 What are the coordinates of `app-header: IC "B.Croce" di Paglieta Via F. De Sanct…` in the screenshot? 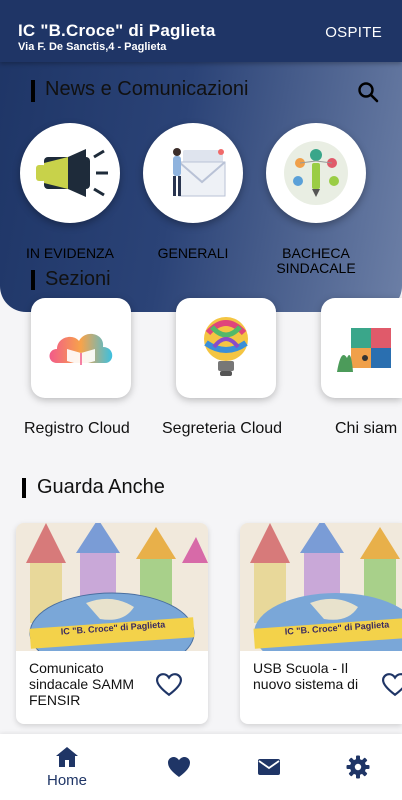 It's located at (201, 31).